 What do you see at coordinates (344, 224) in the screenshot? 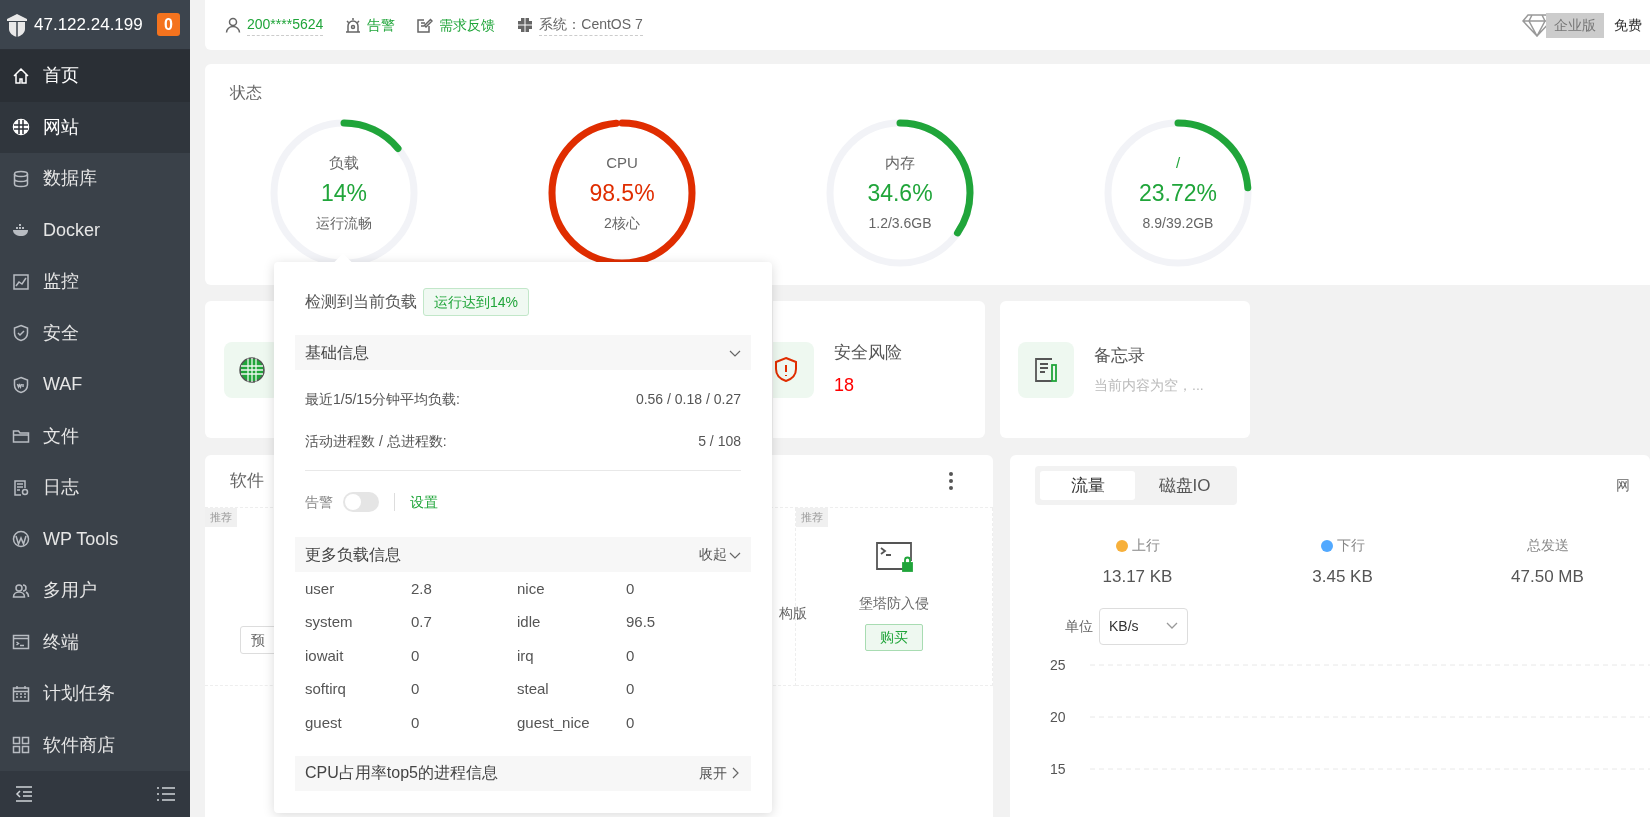
I see `gauge-subtitle: 运行流畅` at bounding box center [344, 224].